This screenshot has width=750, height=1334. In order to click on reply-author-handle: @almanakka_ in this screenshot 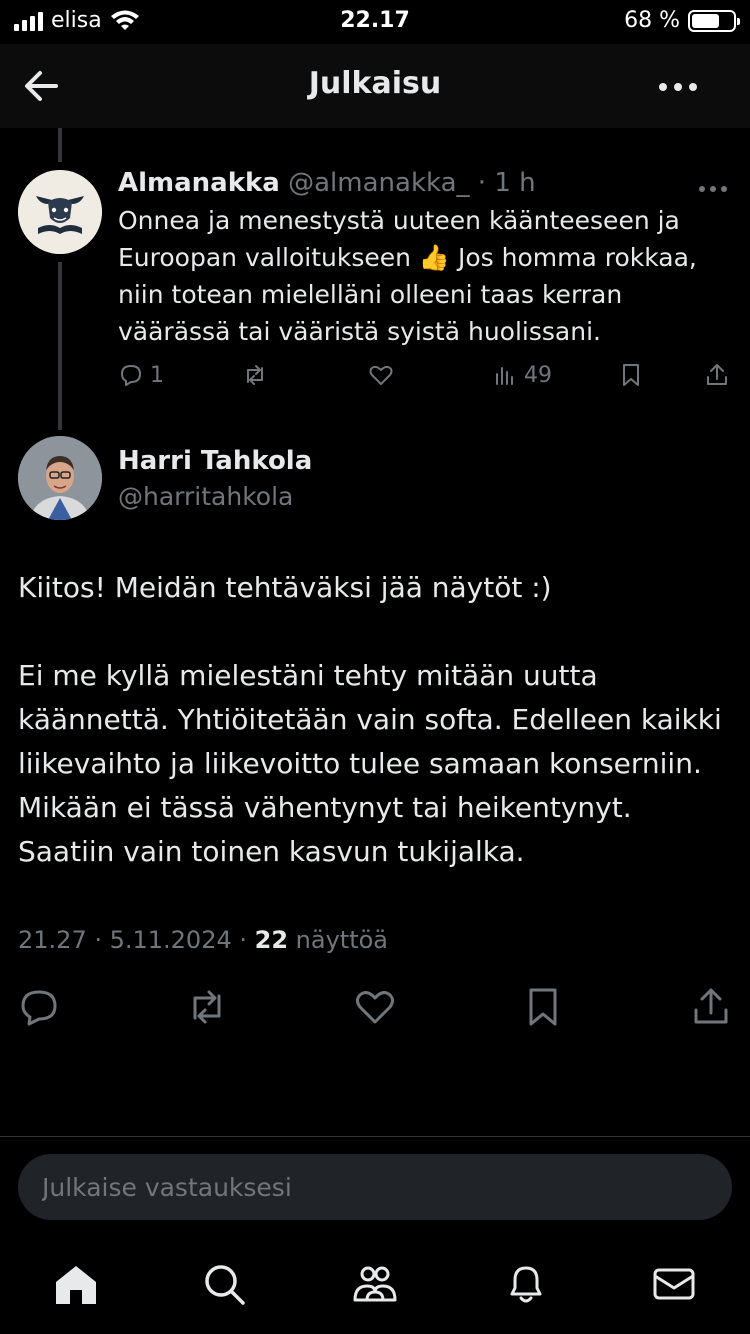, I will do `click(378, 183)`.